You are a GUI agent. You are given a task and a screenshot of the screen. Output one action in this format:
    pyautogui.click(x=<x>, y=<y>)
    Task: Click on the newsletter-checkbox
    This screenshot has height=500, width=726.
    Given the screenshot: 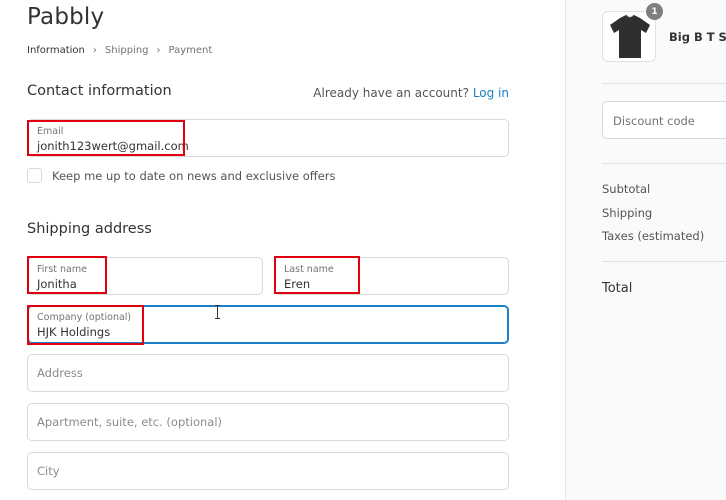 What is the action you would take?
    pyautogui.click(x=34, y=175)
    